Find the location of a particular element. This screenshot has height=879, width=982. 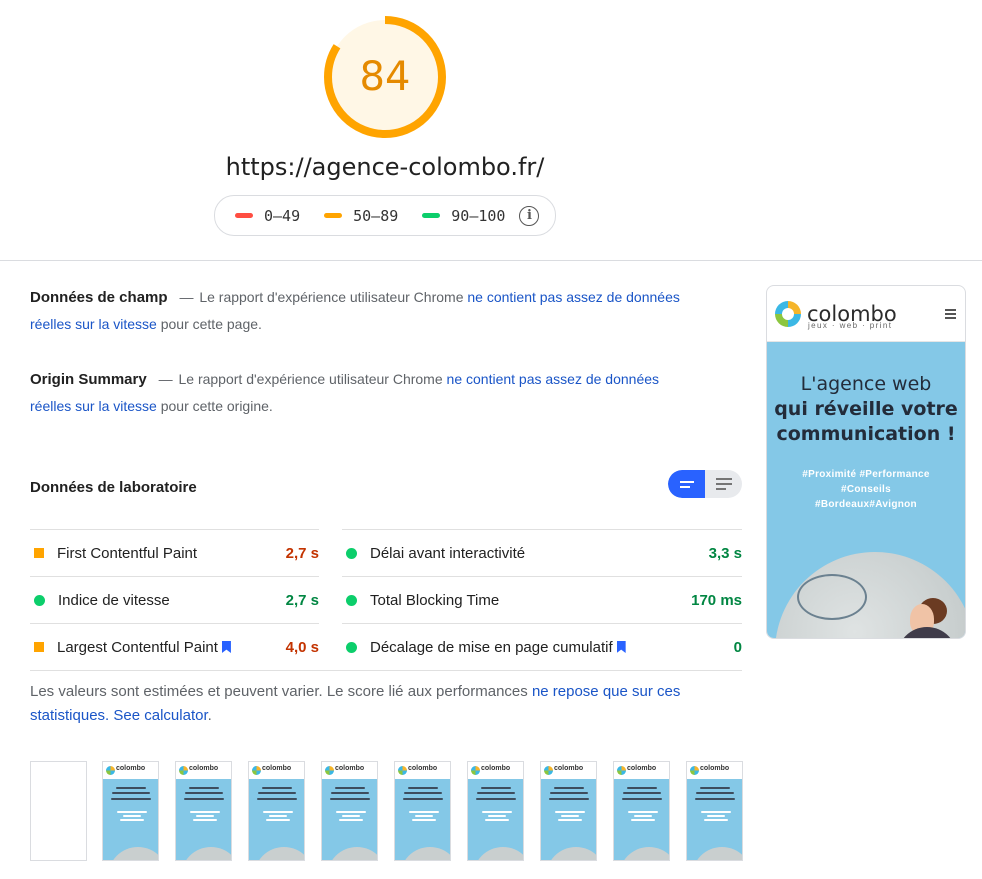

metric-value: 170 ms is located at coordinates (716, 600).